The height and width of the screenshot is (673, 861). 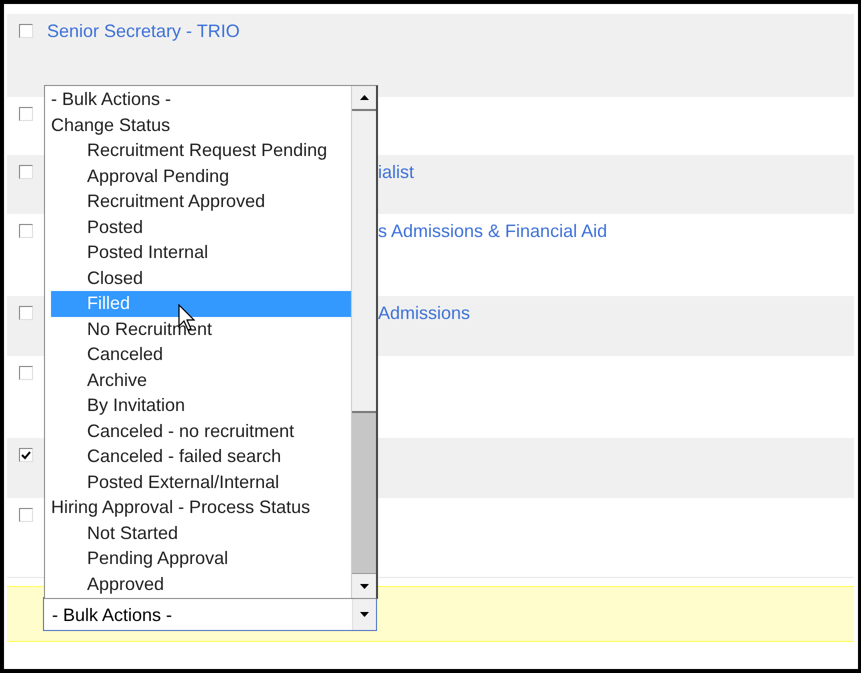 What do you see at coordinates (201, 99) in the screenshot?
I see `dropdown-option: - Bulk Actions -` at bounding box center [201, 99].